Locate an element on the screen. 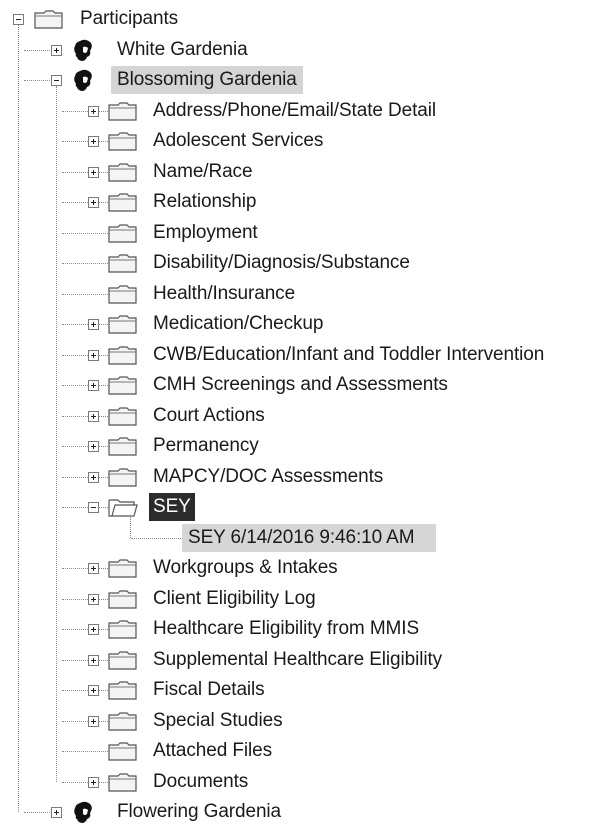  section-folder-item: Workgroups & Intakes is located at coordinates (245, 568).